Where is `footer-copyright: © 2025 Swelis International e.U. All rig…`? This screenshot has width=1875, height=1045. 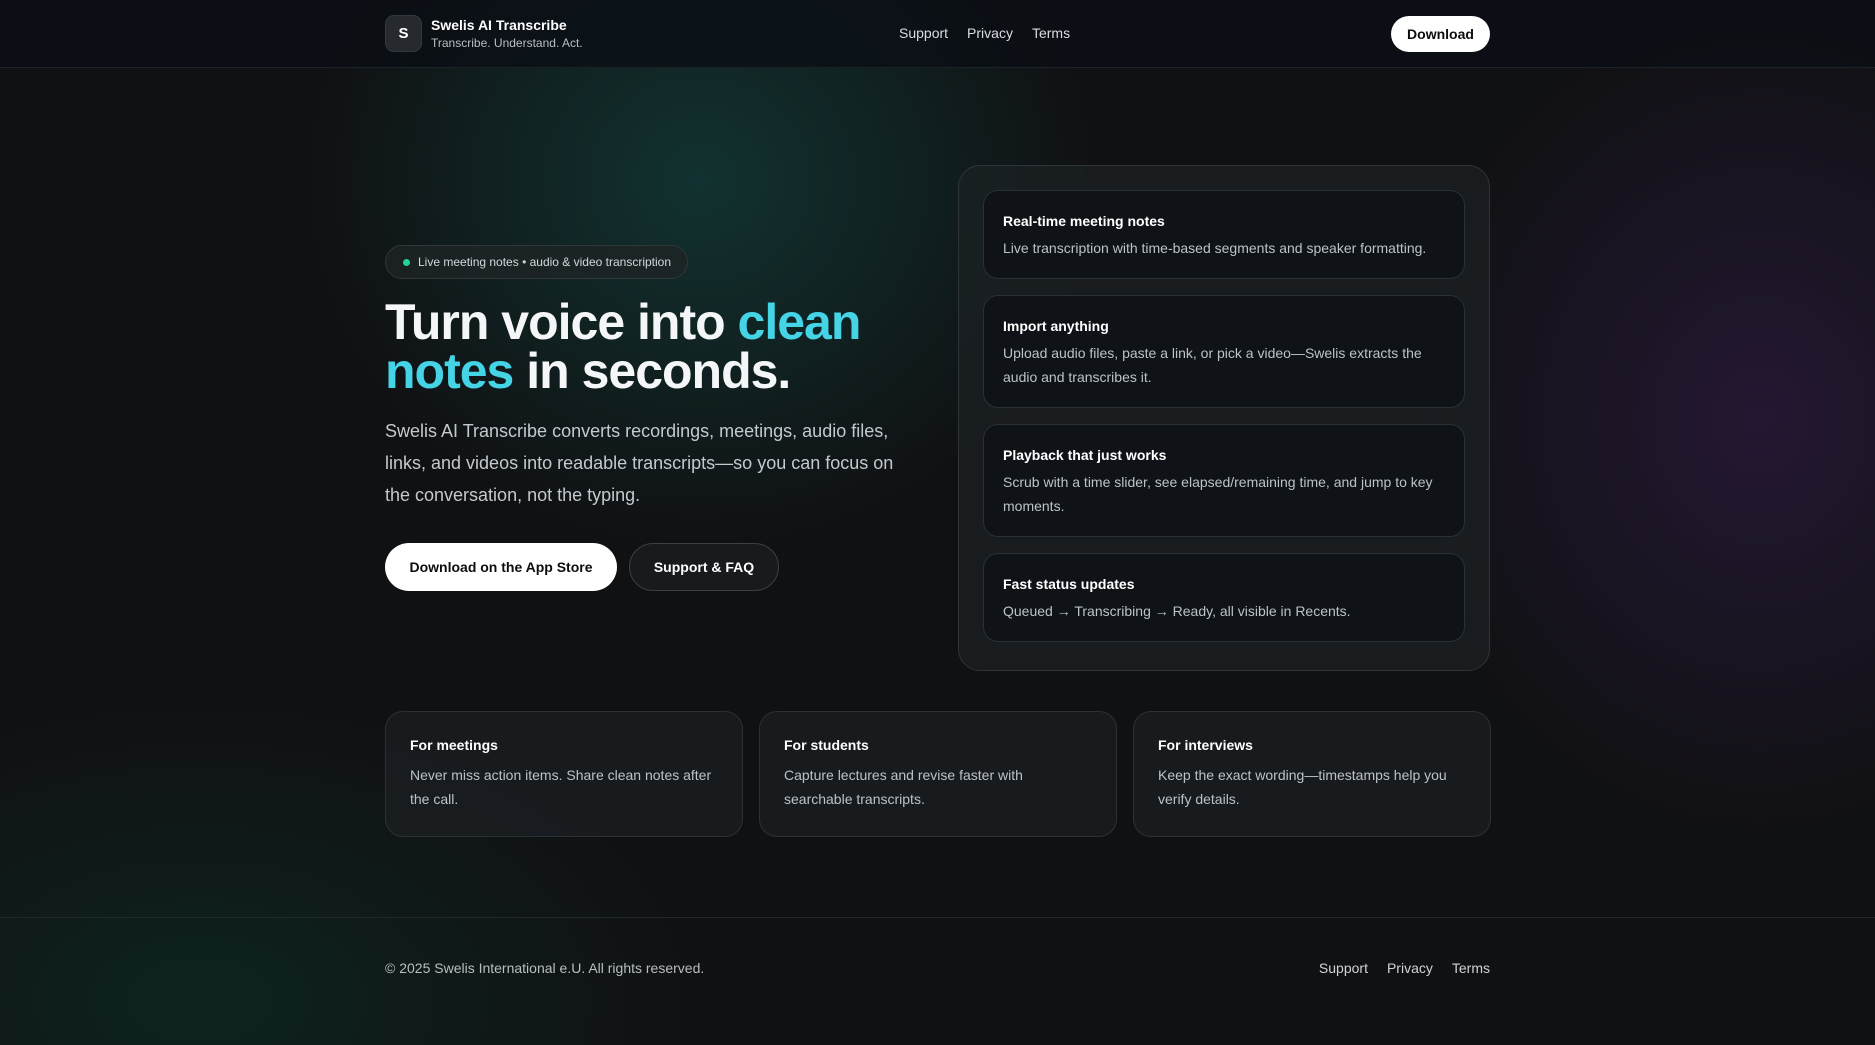
footer-copyright: © 2025 Swelis International e.U. All rig… is located at coordinates (545, 968).